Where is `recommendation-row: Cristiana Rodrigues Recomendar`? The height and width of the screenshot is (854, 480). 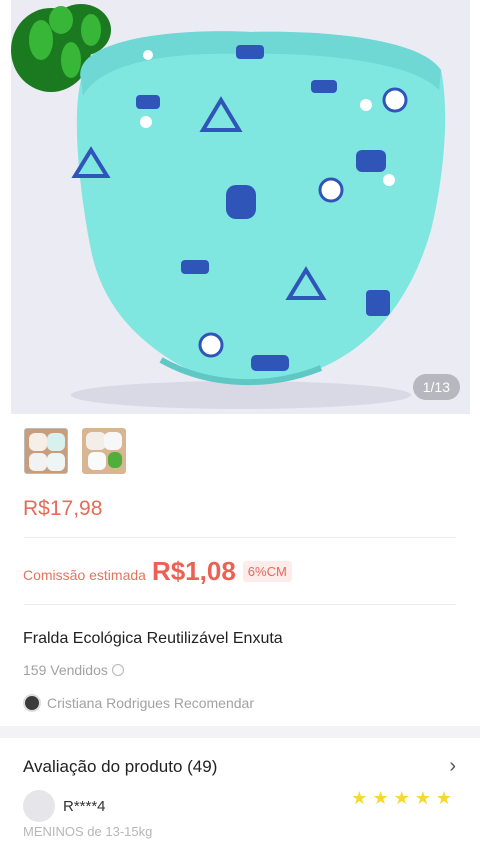
recommendation-row: Cristiana Rodrigues Recomendar is located at coordinates (138, 703).